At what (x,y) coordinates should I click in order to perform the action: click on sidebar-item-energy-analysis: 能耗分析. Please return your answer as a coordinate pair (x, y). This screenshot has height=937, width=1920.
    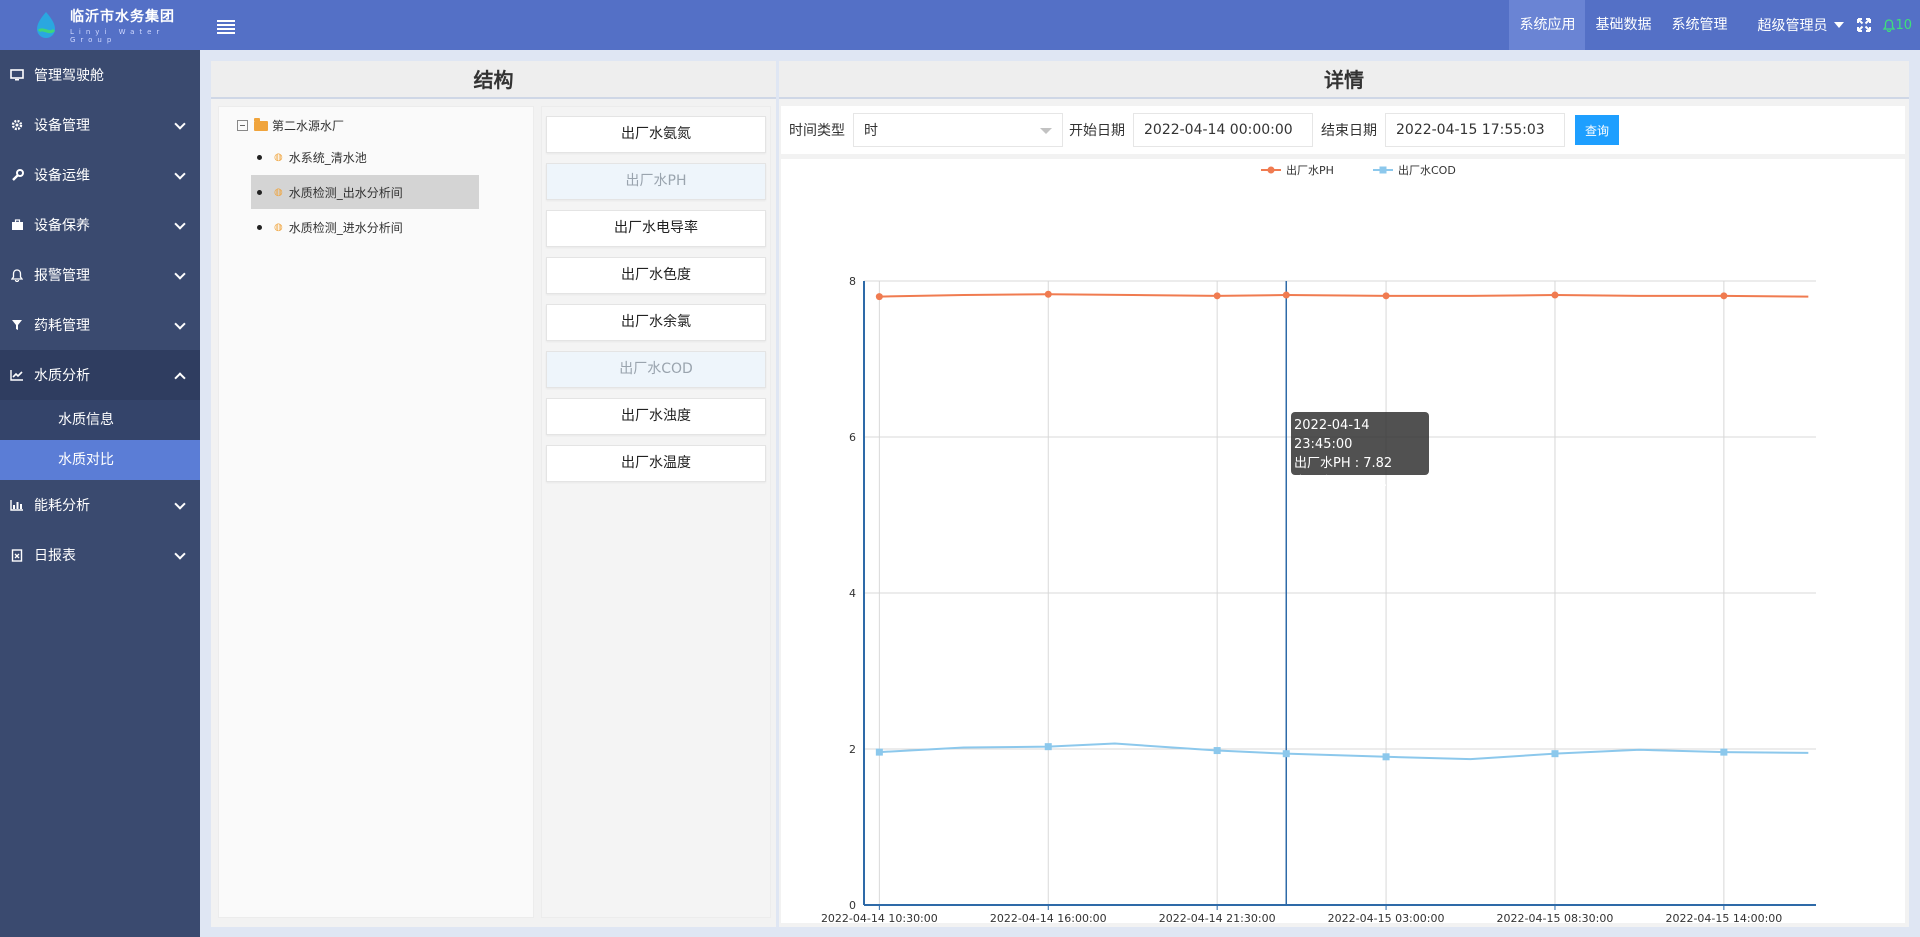
    Looking at the image, I should click on (100, 505).